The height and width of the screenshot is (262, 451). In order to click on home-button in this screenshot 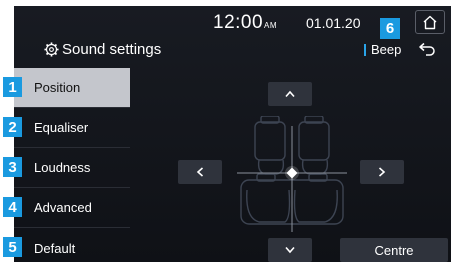, I will do `click(430, 22)`.